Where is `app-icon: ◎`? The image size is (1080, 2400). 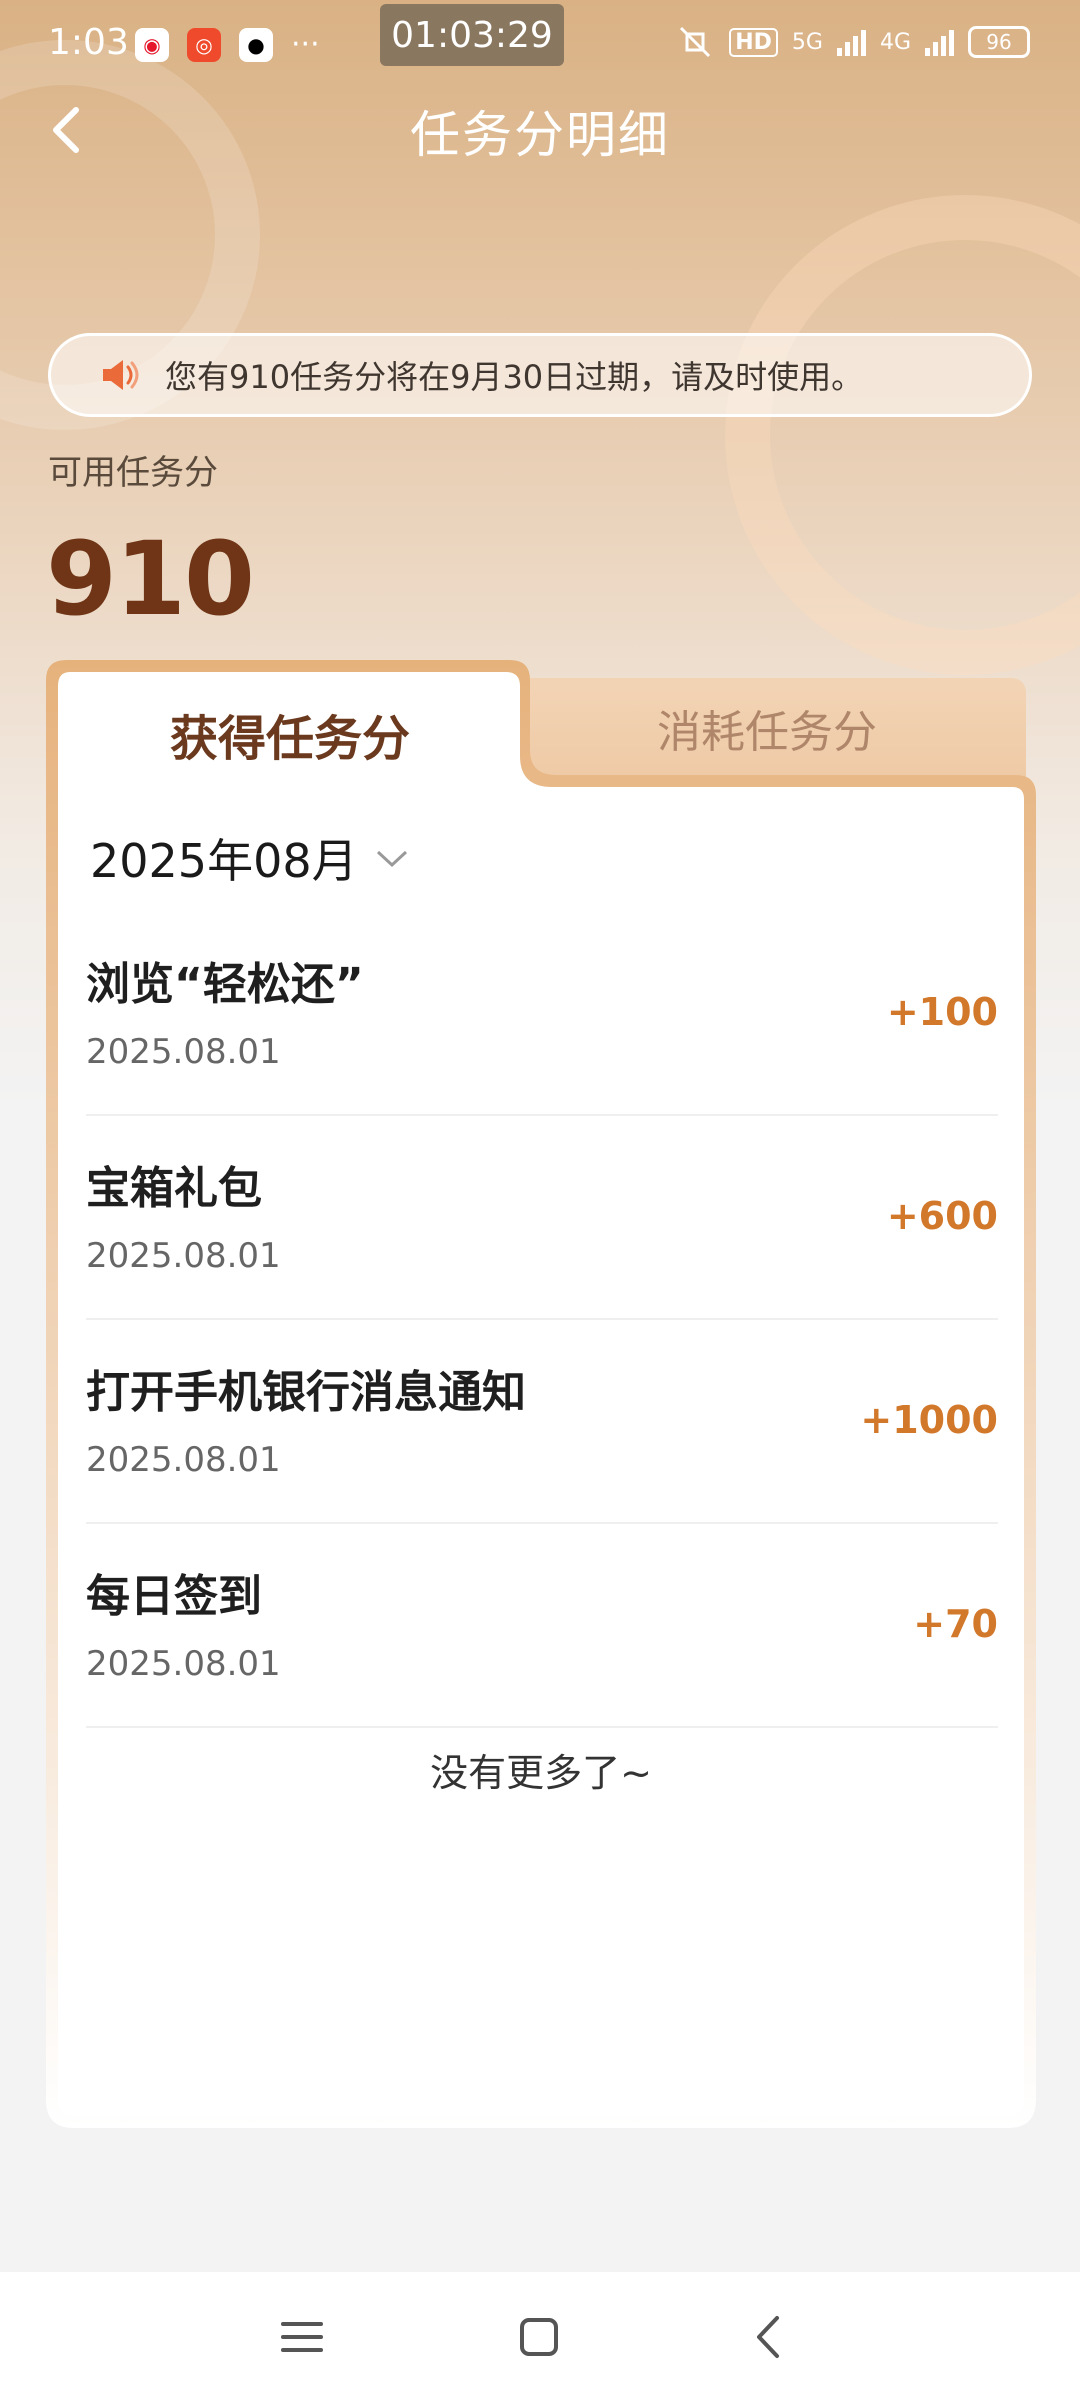
app-icon: ◎ is located at coordinates (204, 45).